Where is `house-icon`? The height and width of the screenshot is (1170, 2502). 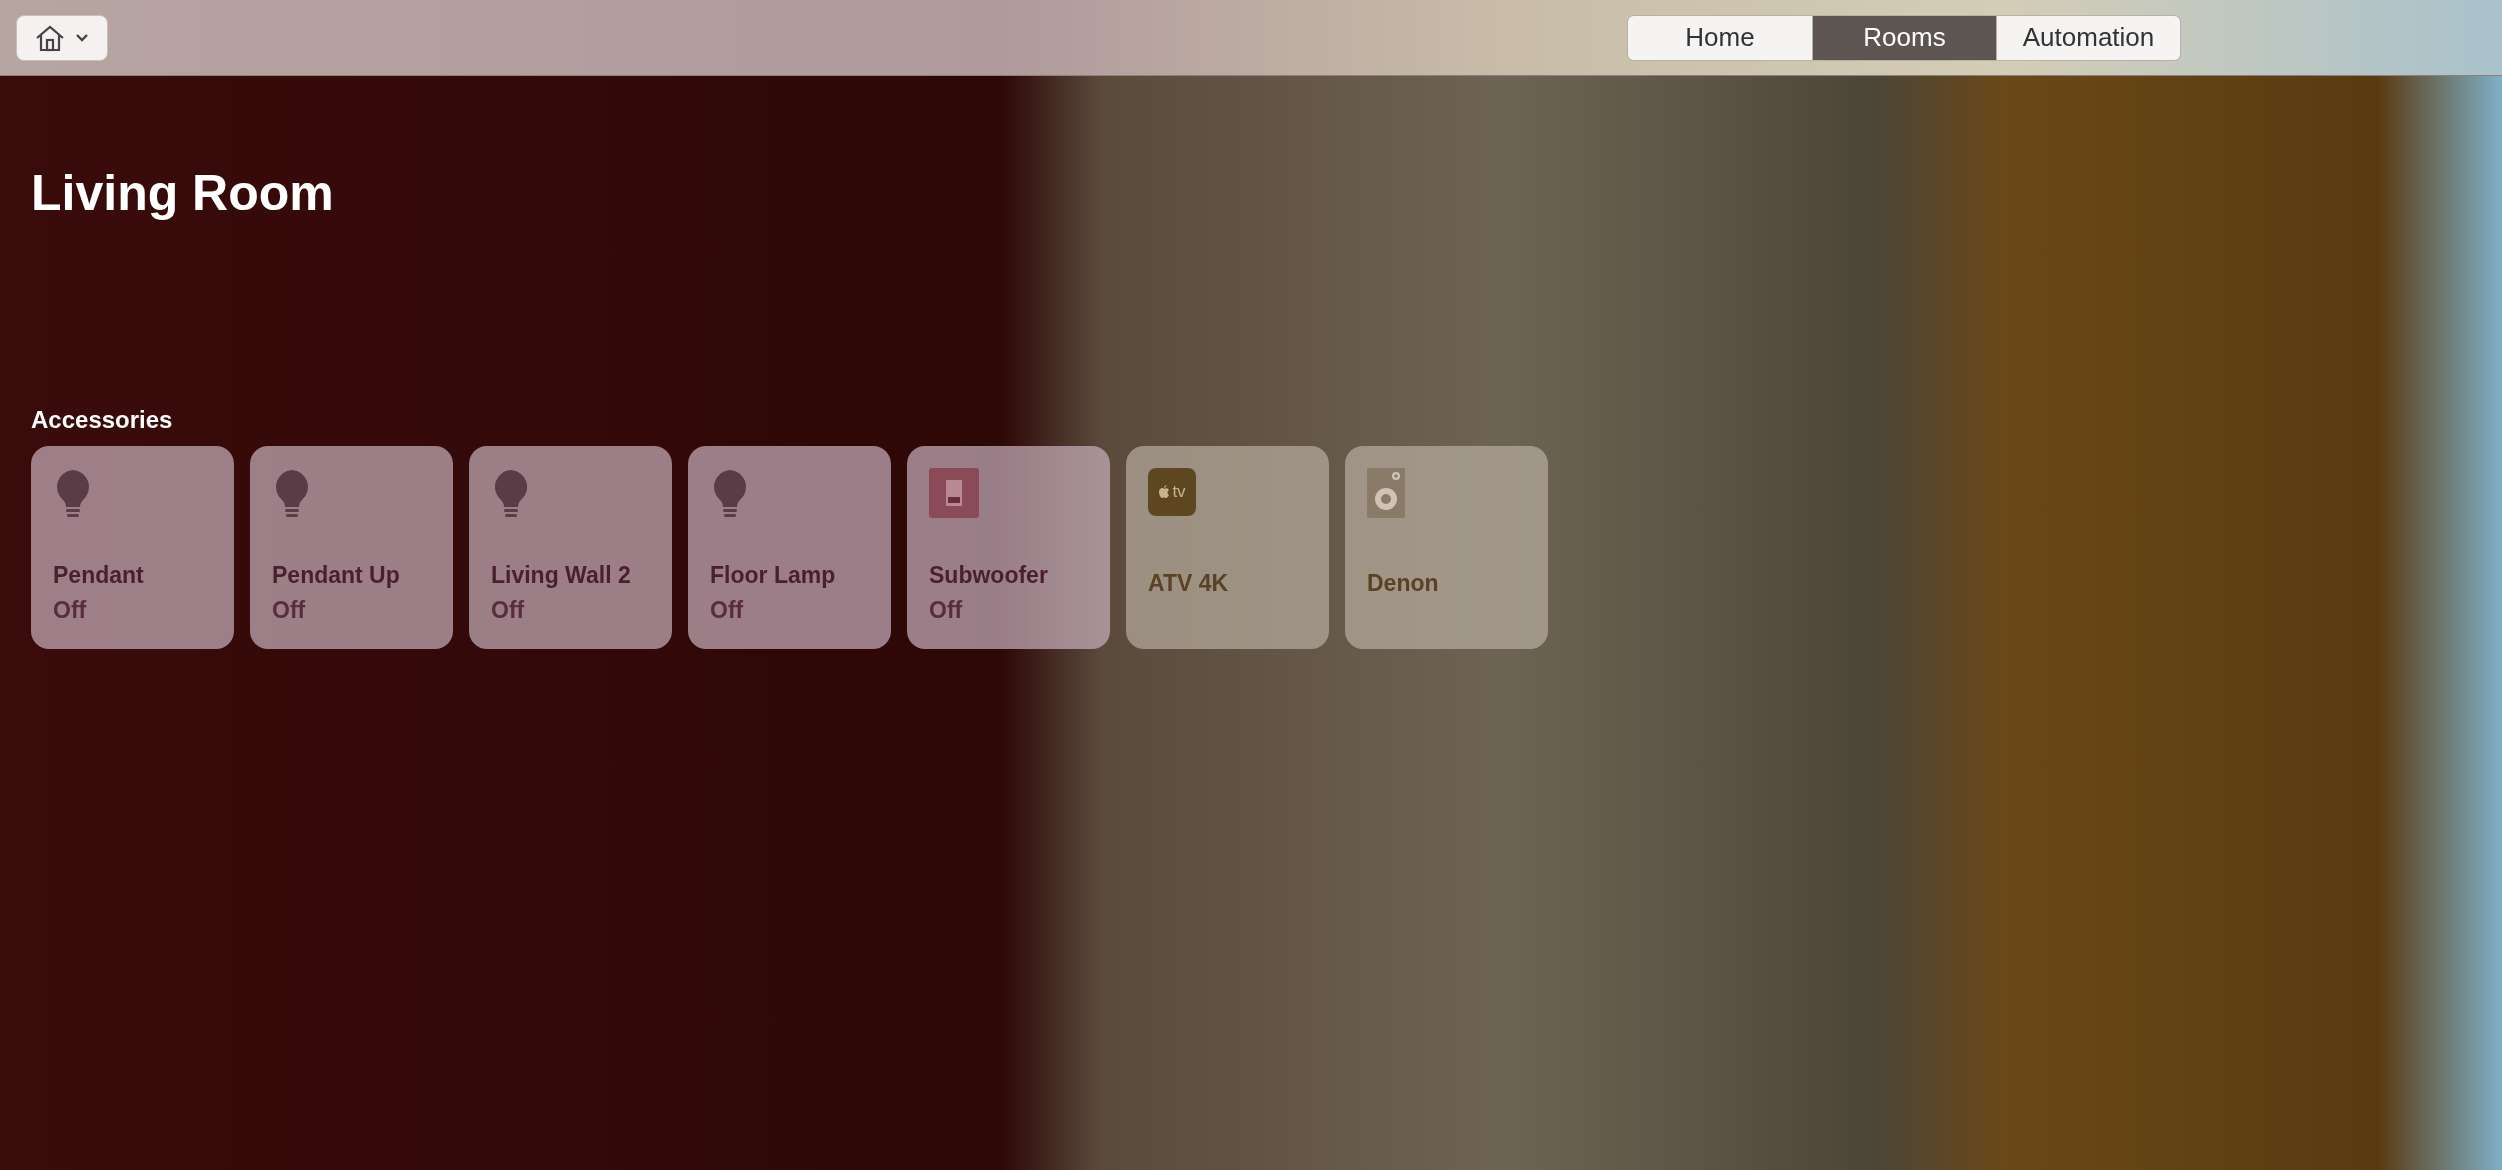 house-icon is located at coordinates (50, 37).